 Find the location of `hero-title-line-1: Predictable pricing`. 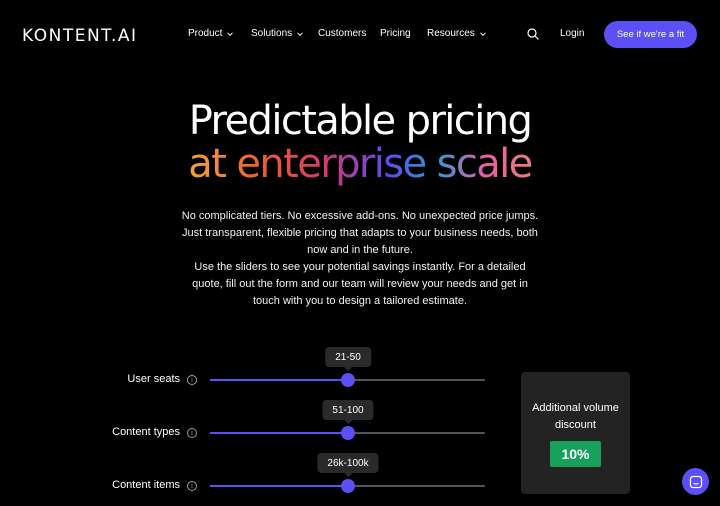

hero-title-line-1: Predictable pricing is located at coordinates (360, 121).